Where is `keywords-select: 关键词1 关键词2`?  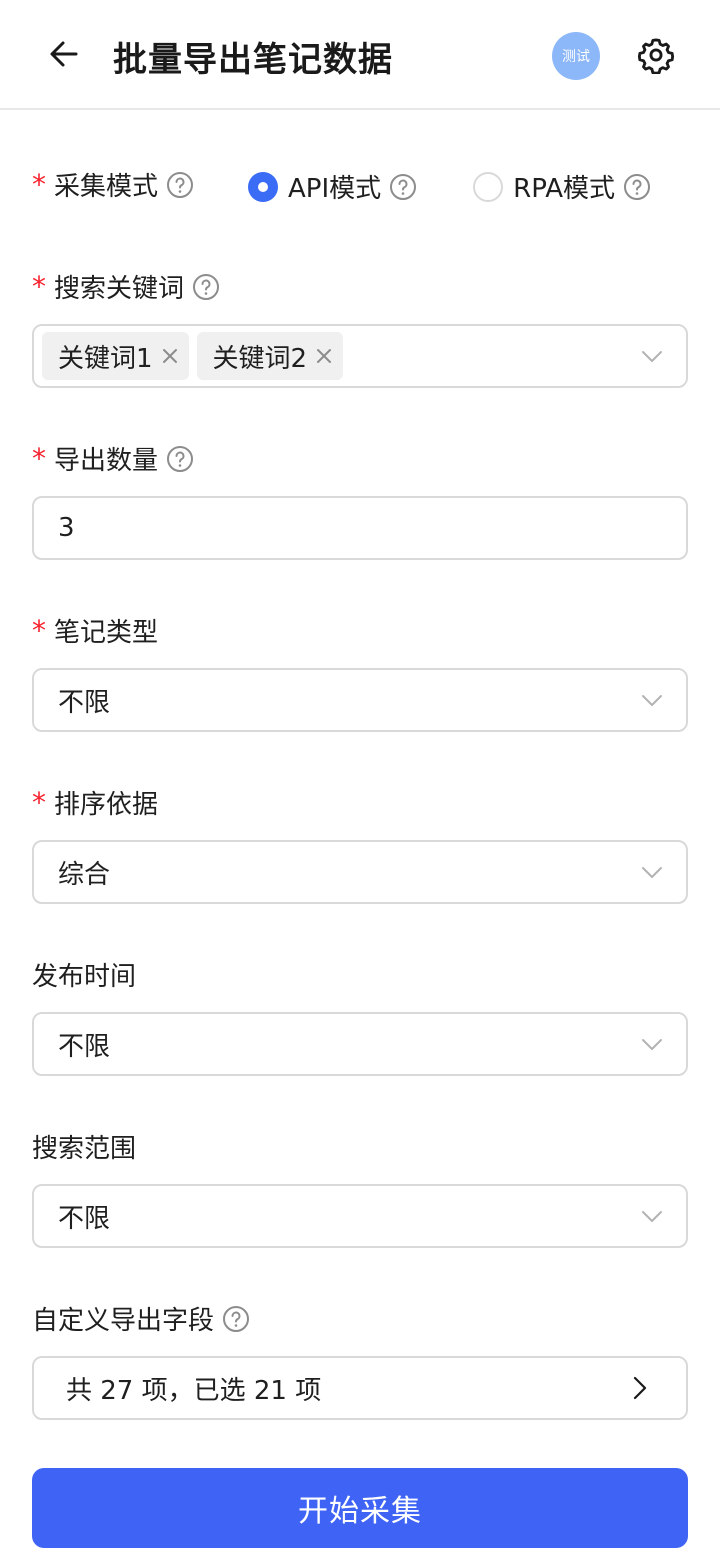 keywords-select: 关键词1 关键词2 is located at coordinates (360, 356).